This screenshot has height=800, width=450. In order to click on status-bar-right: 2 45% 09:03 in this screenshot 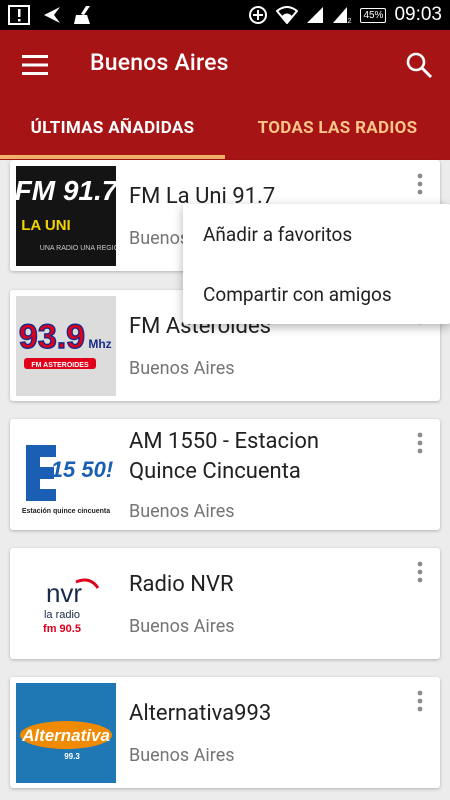, I will do `click(345, 15)`.